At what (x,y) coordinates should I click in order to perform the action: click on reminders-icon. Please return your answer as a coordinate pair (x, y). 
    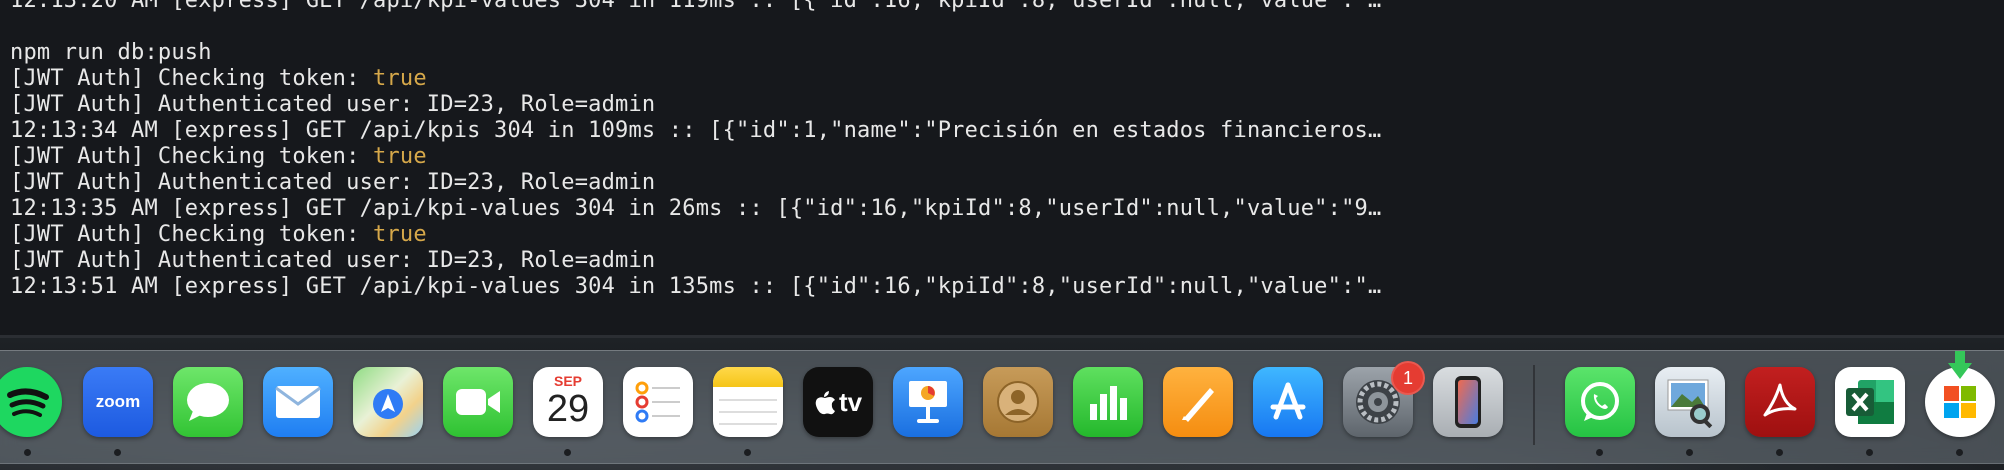
    Looking at the image, I should click on (658, 402).